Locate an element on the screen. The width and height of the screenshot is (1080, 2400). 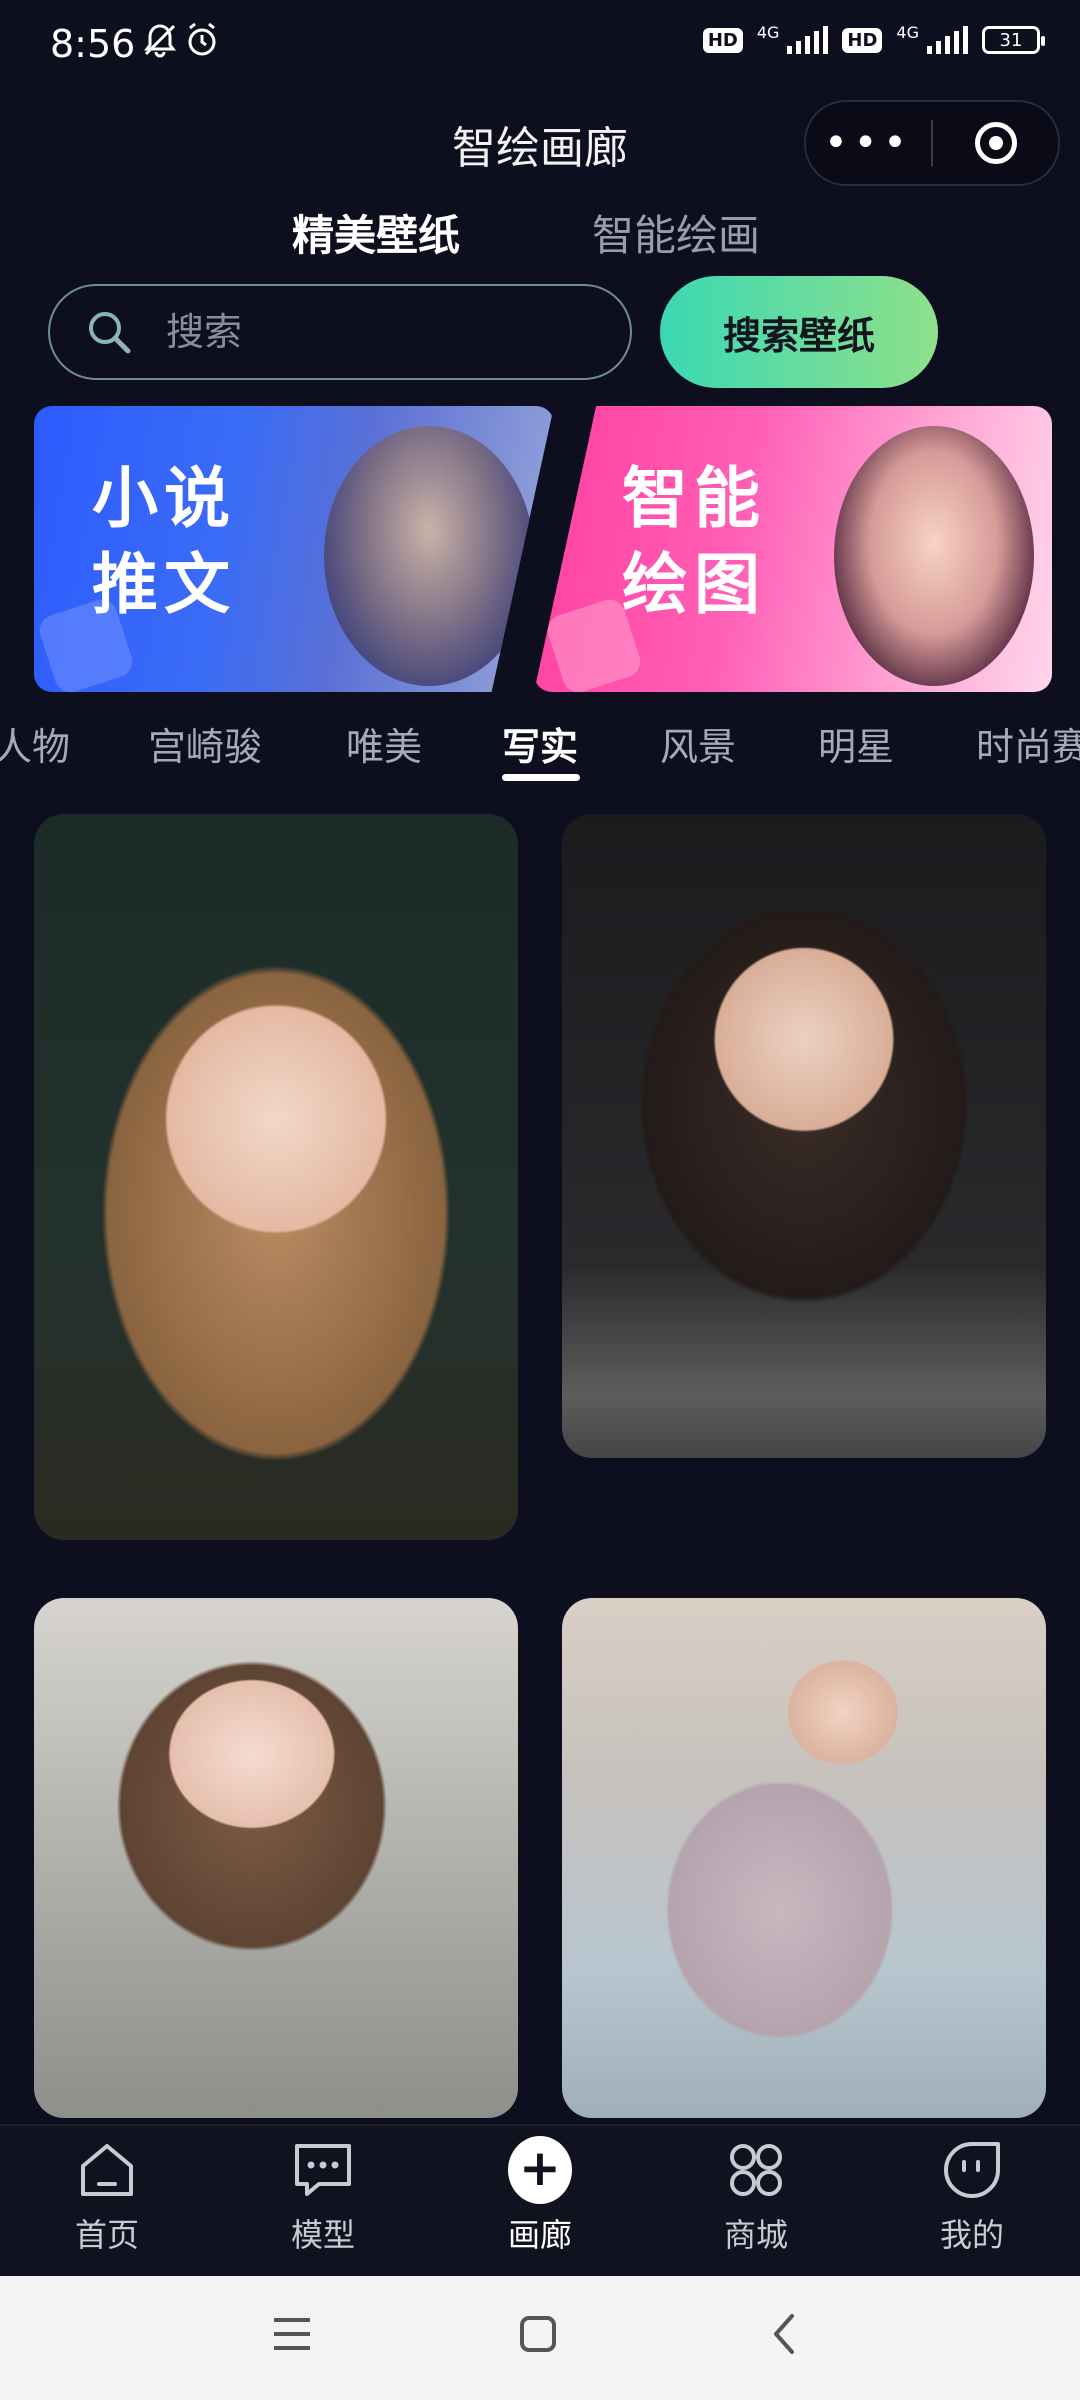
hd-badge: HD is located at coordinates (722, 40).